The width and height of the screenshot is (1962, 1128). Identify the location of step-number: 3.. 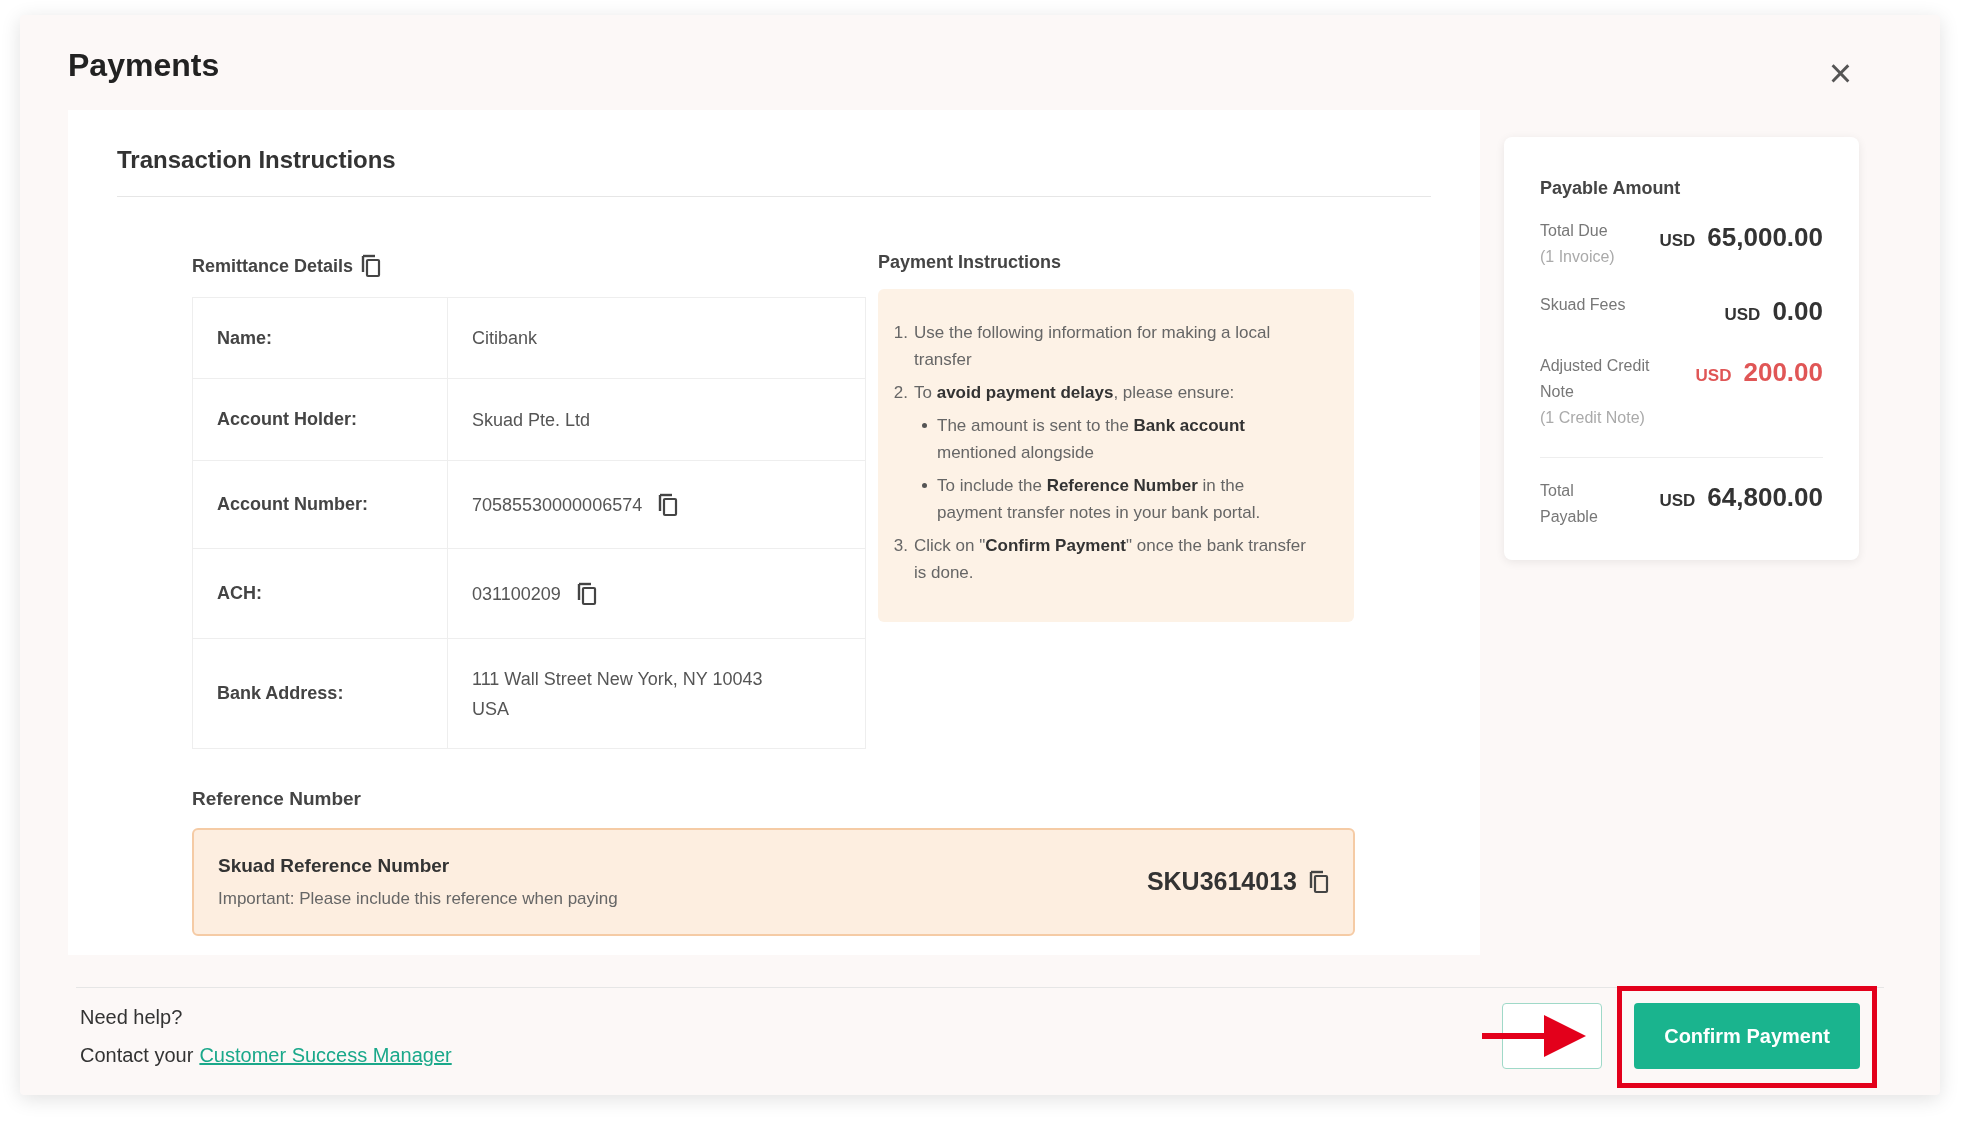
(900, 546).